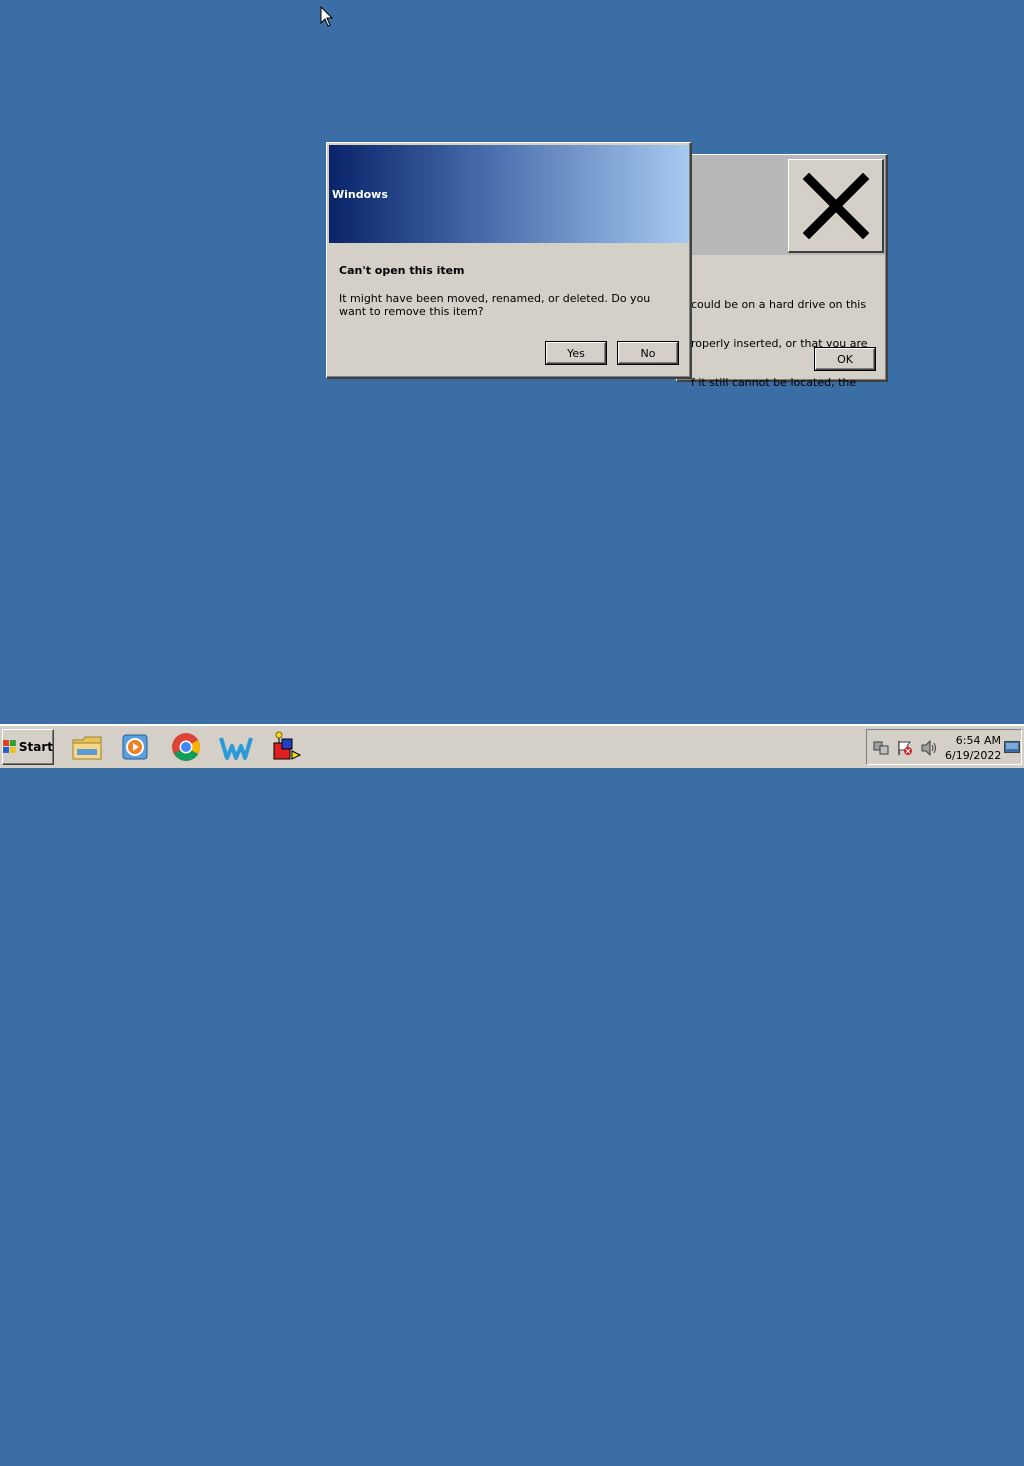 Image resolution: width=1024 pixels, height=1466 pixels. What do you see at coordinates (402, 270) in the screenshot?
I see `dialog-heading: Can't open this item` at bounding box center [402, 270].